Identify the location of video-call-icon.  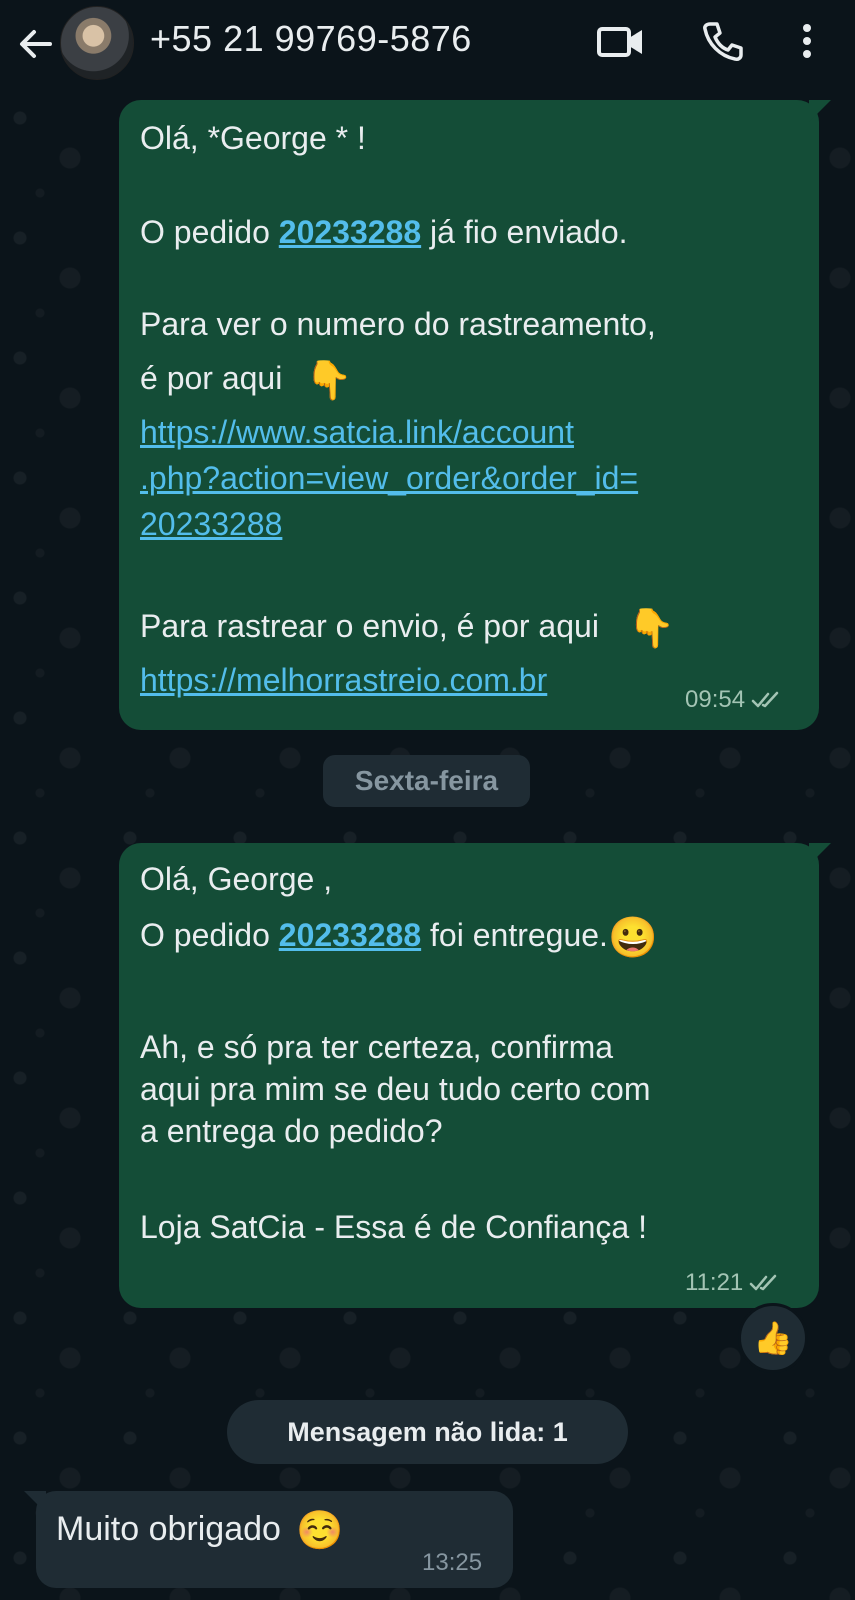
(621, 42).